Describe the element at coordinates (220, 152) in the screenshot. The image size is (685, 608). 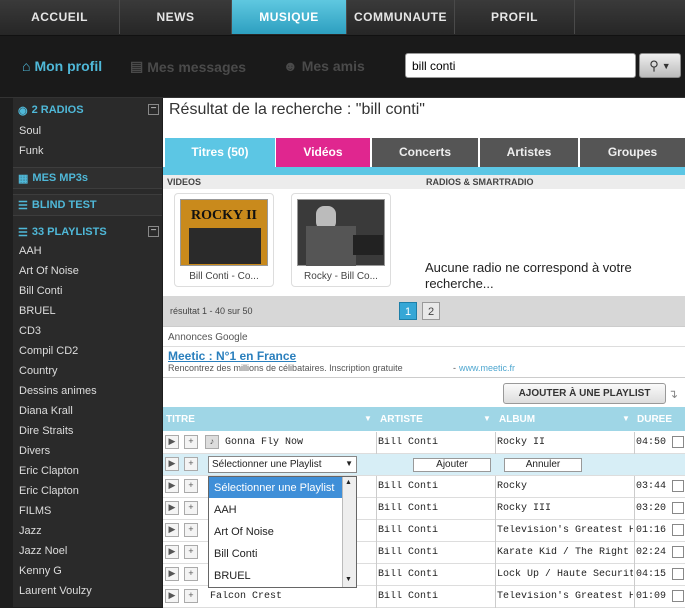
I see `tab-titres: Titres (50)` at that location.